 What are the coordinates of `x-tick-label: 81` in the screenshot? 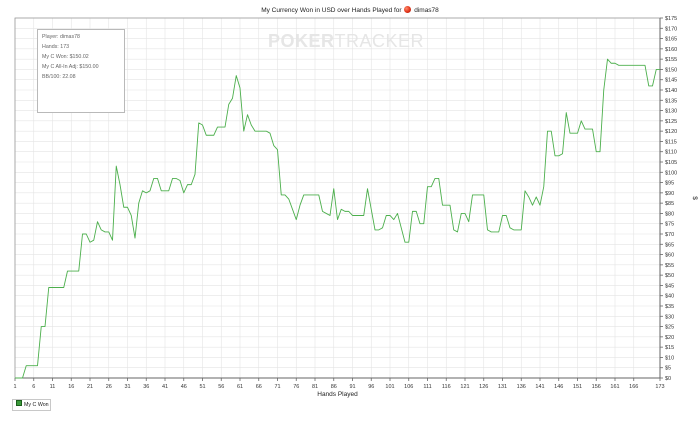 It's located at (315, 387).